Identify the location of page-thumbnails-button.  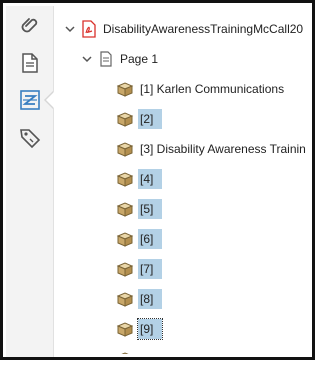
(29, 63).